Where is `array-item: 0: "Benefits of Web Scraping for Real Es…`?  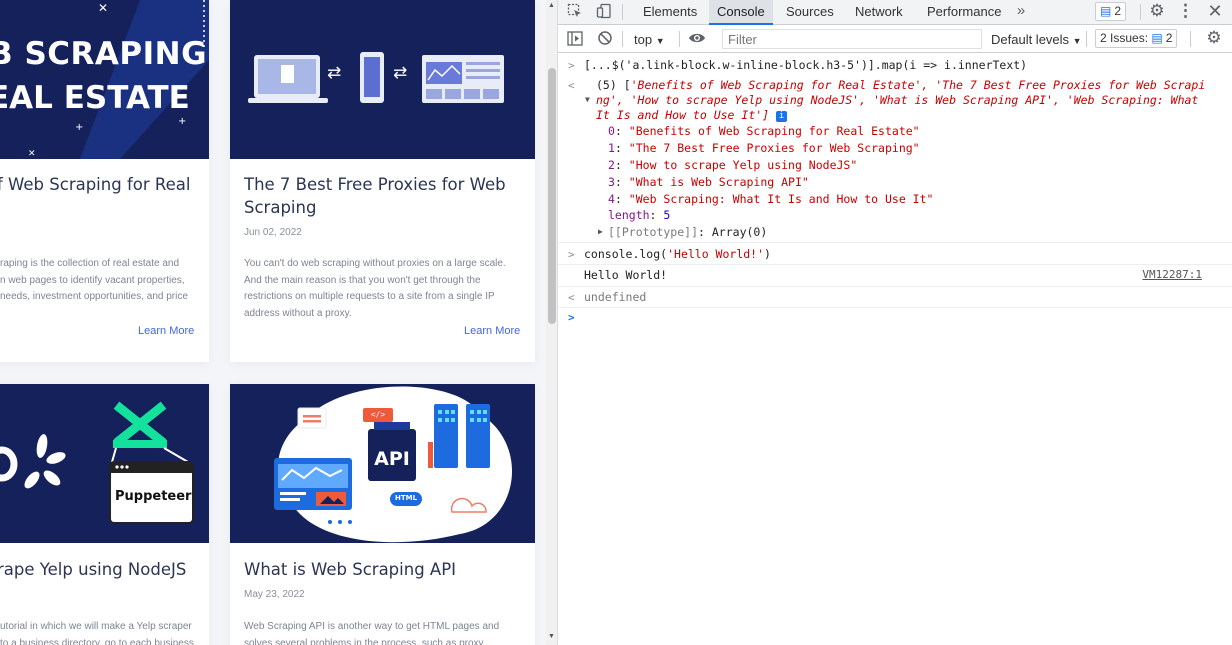
array-item: 0: "Benefits of Web Scraping for Real Es… is located at coordinates (764, 131).